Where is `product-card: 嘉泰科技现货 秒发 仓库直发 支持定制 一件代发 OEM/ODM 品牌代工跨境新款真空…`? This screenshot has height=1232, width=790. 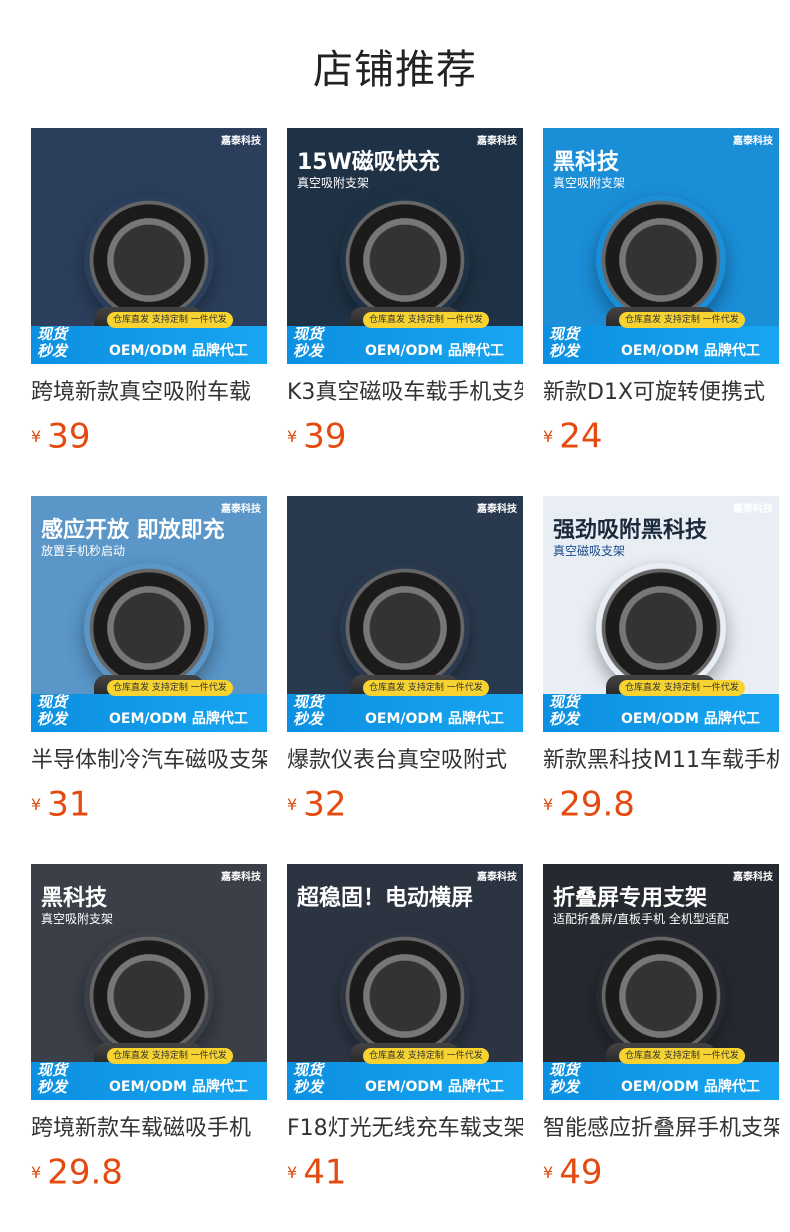 product-card: 嘉泰科技现货 秒发 仓库直发 支持定制 一件代发 OEM/ODM 品牌代工跨境新款真空… is located at coordinates (149, 292).